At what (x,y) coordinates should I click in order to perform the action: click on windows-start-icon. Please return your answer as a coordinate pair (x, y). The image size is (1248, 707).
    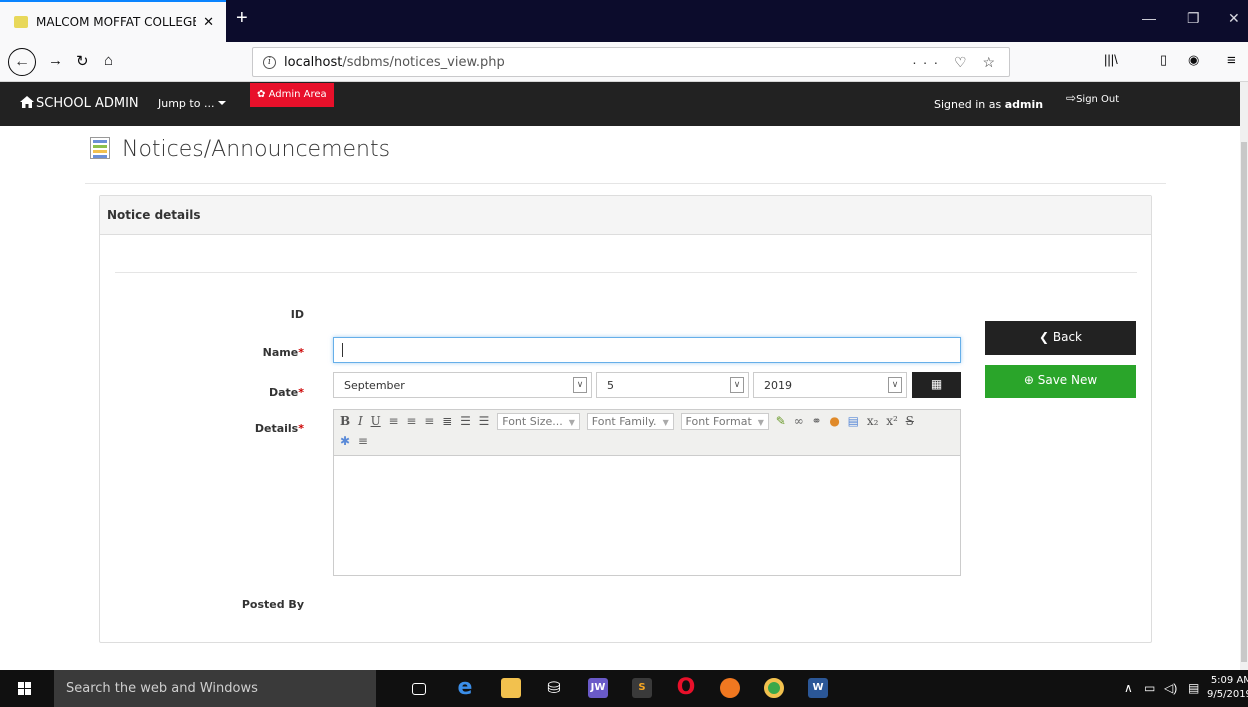
    Looking at the image, I should click on (25, 689).